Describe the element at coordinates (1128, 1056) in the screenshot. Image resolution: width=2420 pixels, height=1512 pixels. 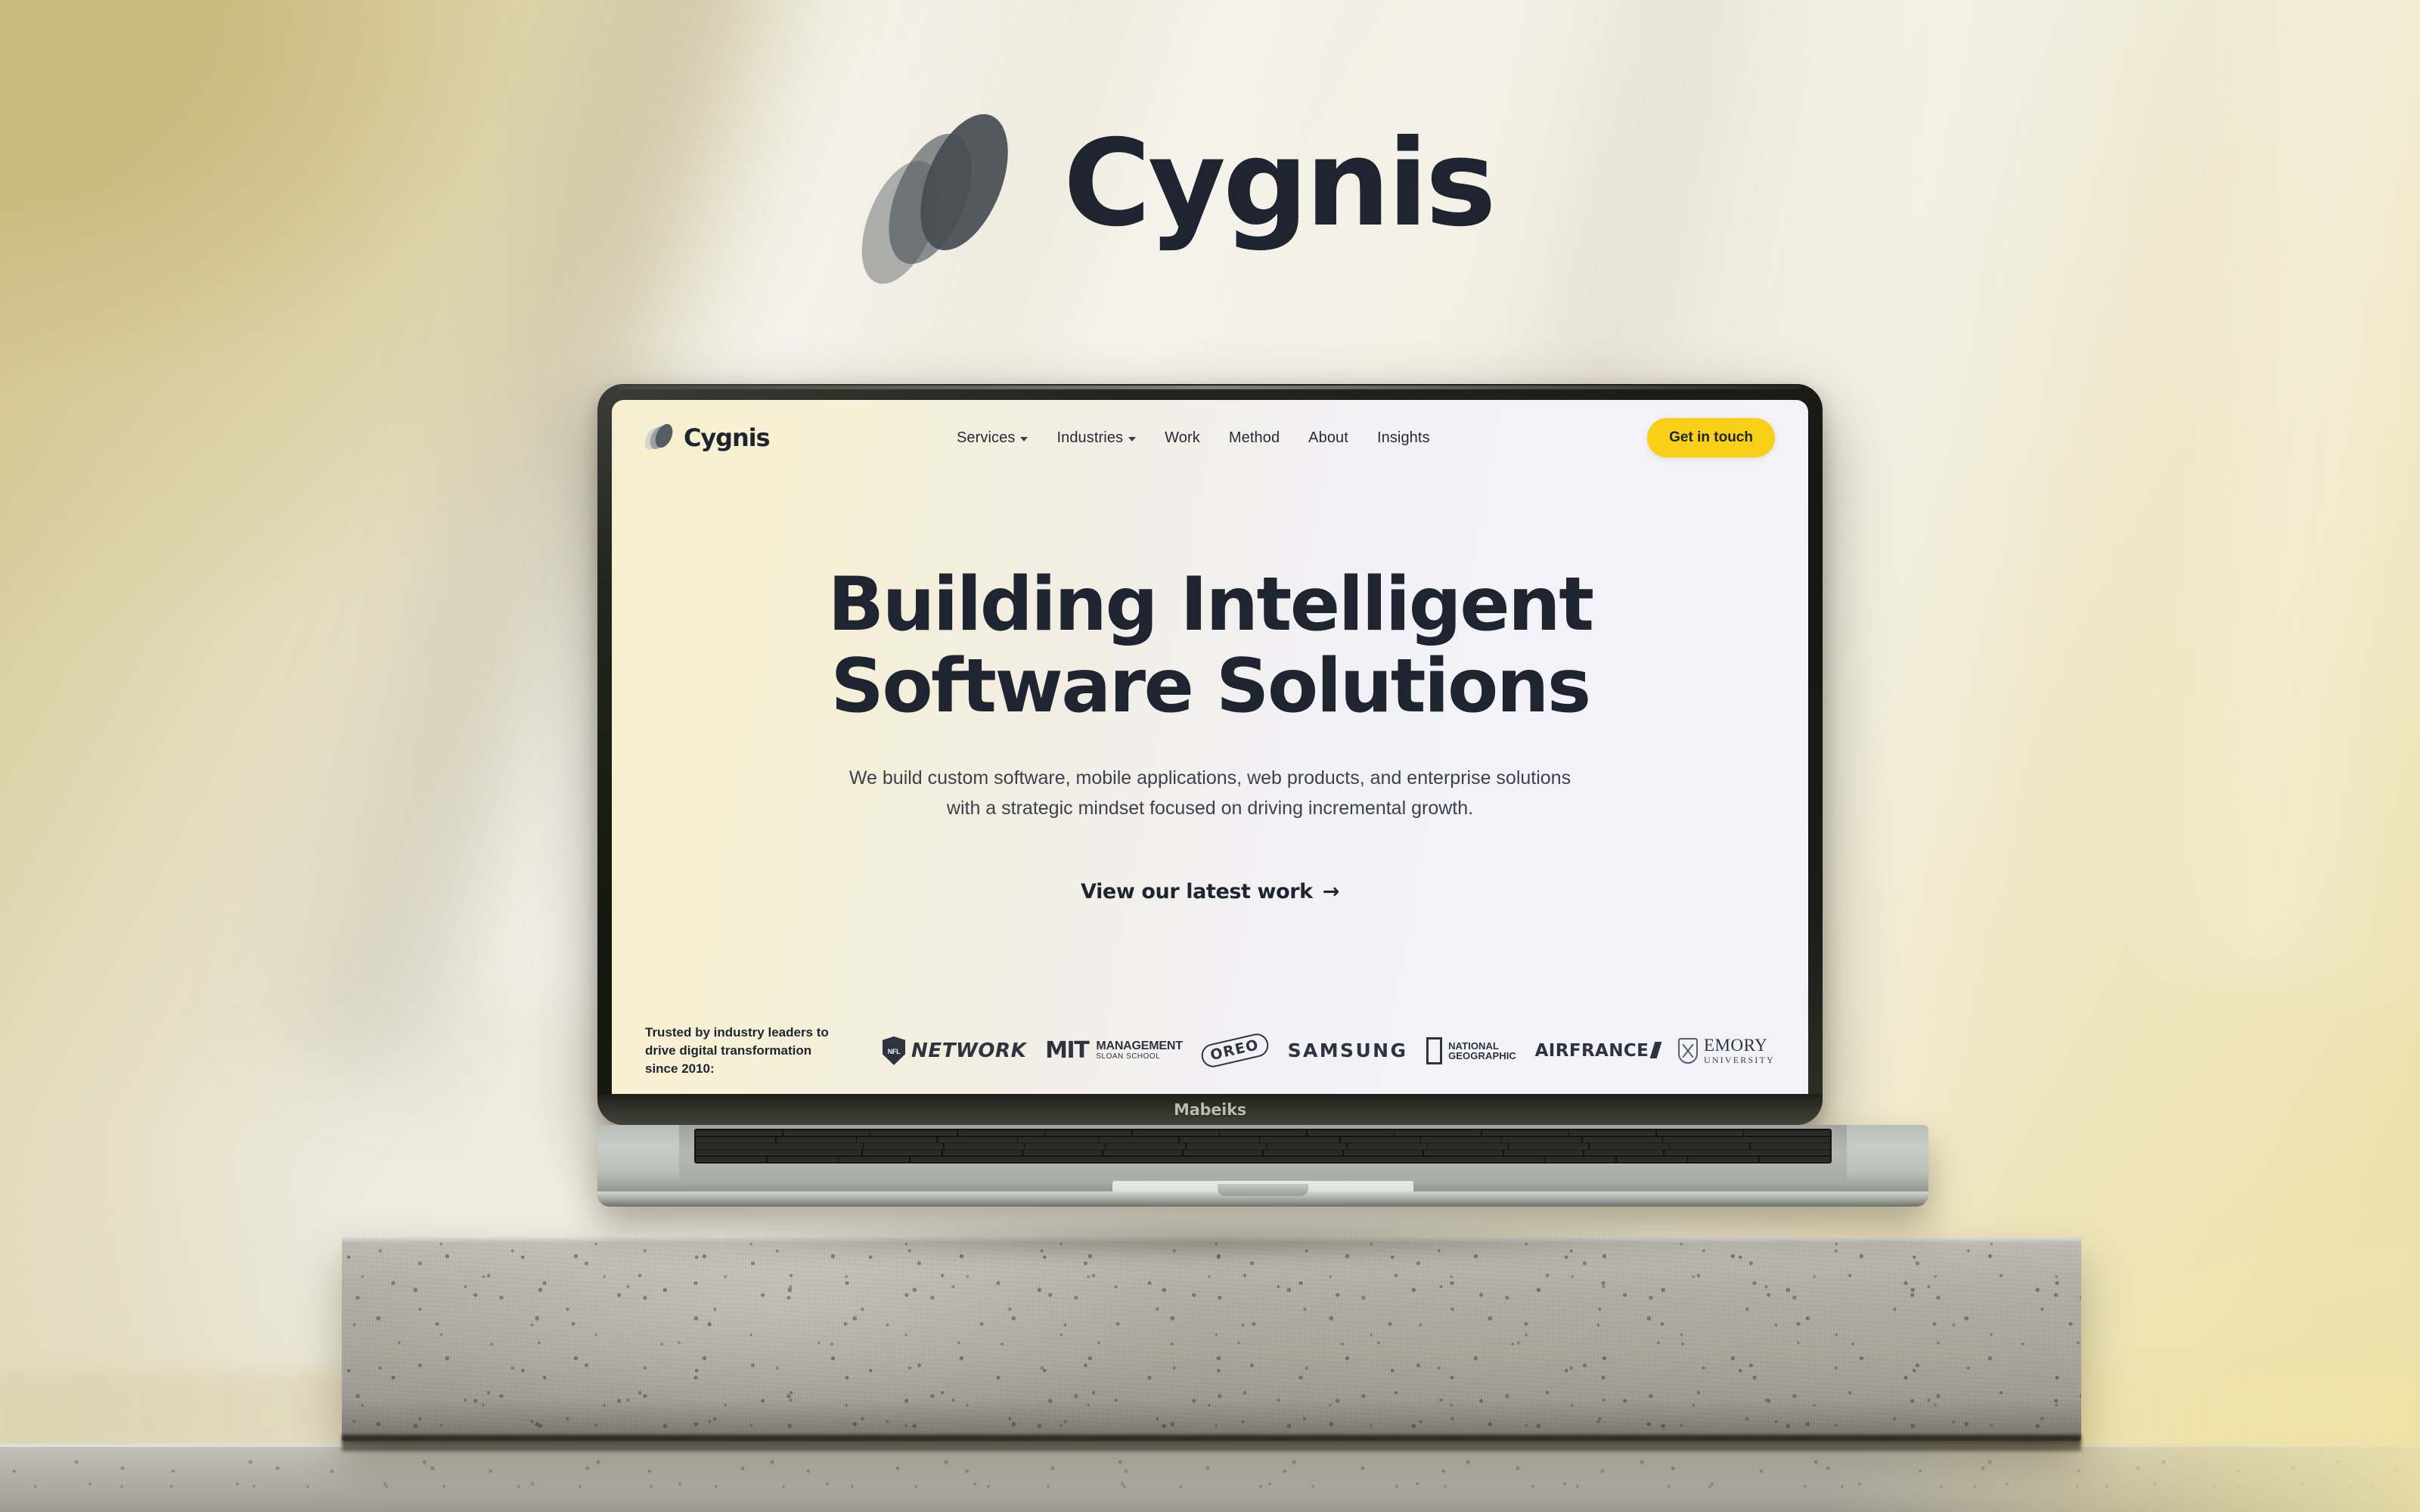
I see `client-logo-tertiary-label: SLOAN SCHOOL` at that location.